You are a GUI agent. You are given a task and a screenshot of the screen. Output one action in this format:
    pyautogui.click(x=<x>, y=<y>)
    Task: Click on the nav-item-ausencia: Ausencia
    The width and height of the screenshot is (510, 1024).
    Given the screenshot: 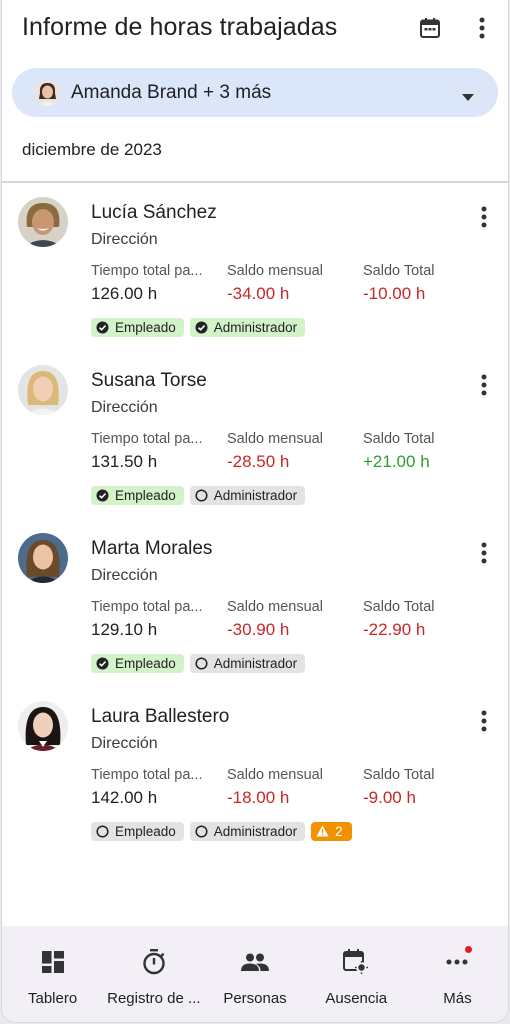 What is the action you would take?
    pyautogui.click(x=356, y=974)
    